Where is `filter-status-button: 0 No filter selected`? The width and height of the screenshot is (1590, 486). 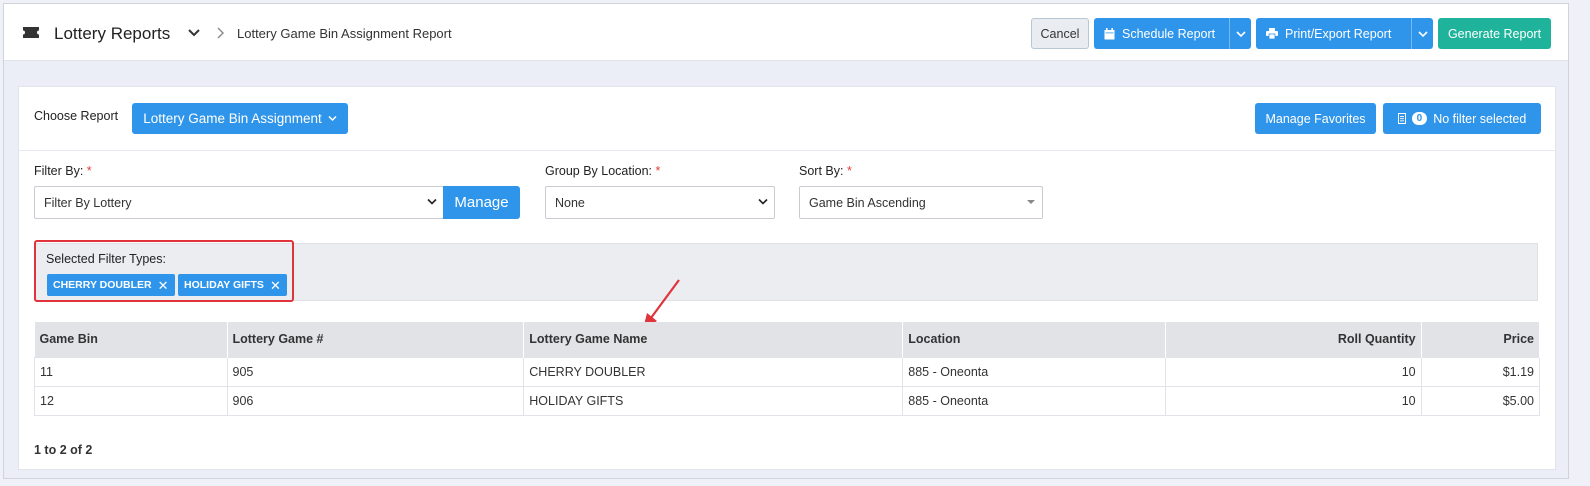 filter-status-button: 0 No filter selected is located at coordinates (1462, 118).